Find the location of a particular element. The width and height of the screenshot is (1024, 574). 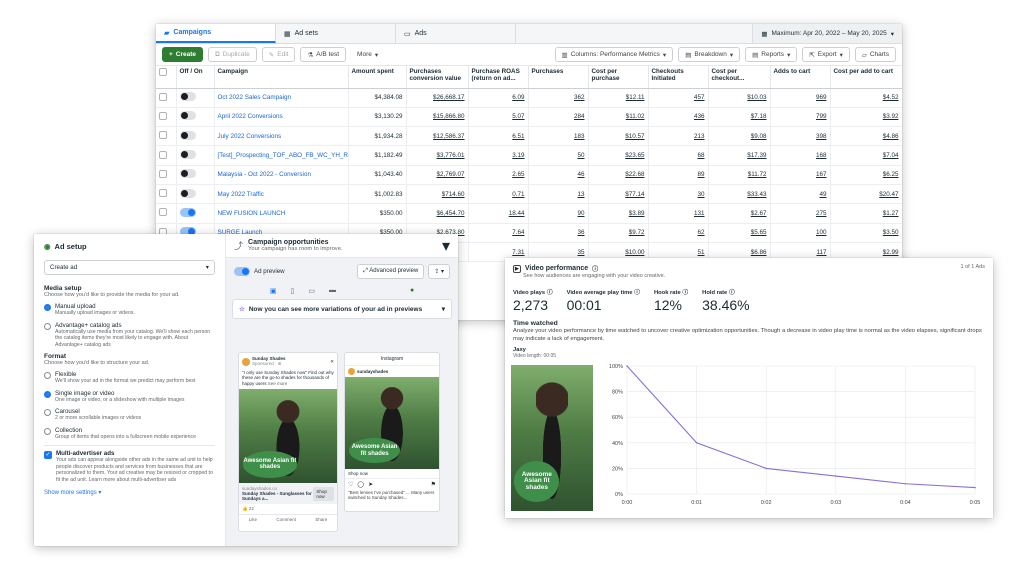

column-header: Adds to cart is located at coordinates (800, 77).